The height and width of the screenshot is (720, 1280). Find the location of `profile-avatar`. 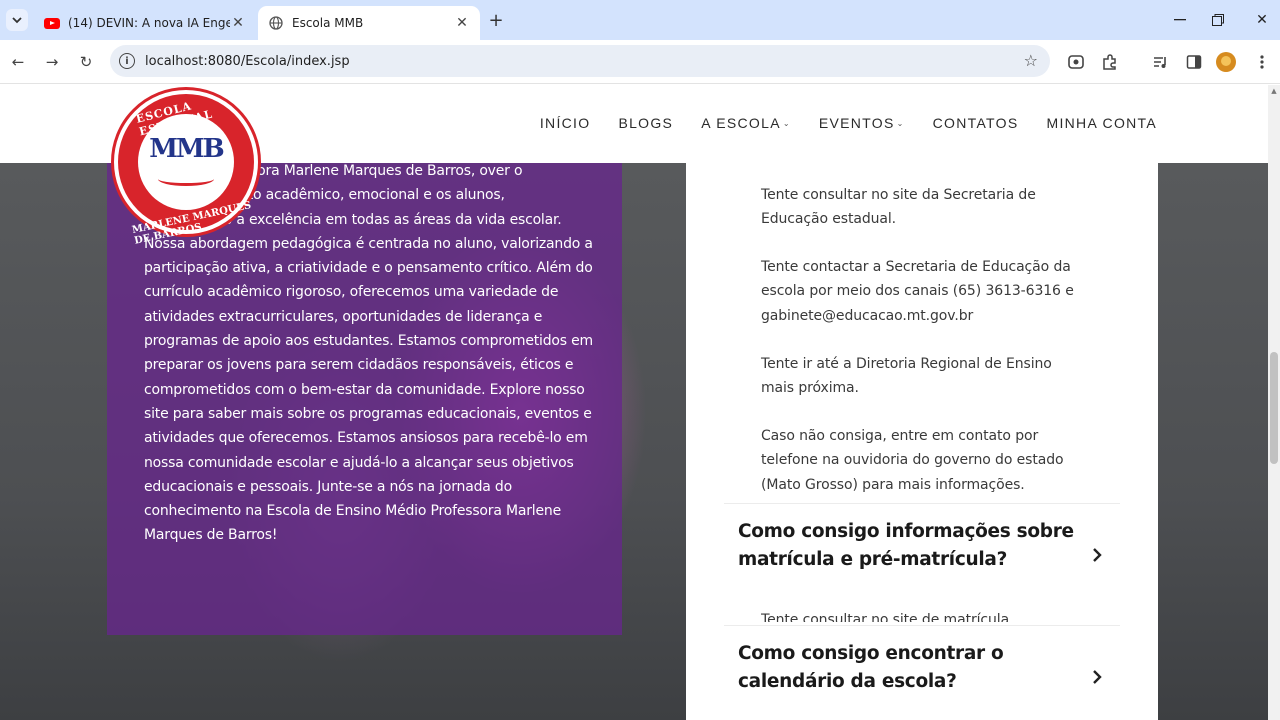

profile-avatar is located at coordinates (1226, 62).